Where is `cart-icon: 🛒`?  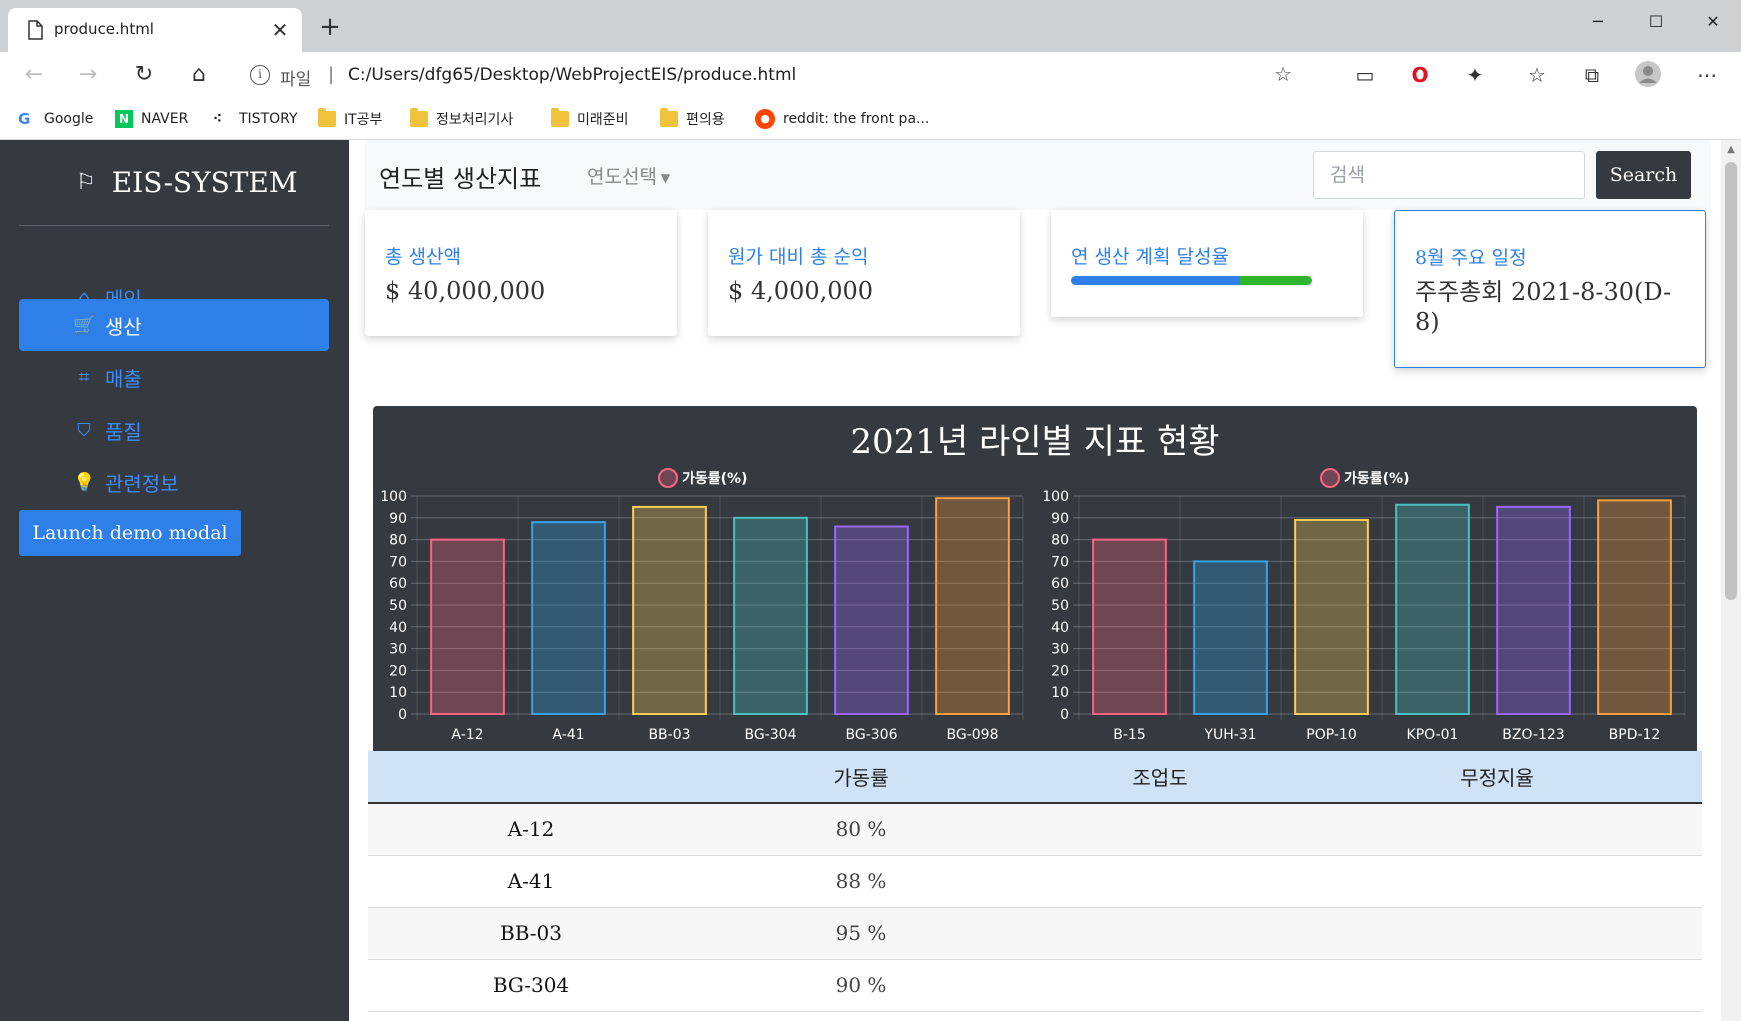
cart-icon: 🛒 is located at coordinates (84, 325).